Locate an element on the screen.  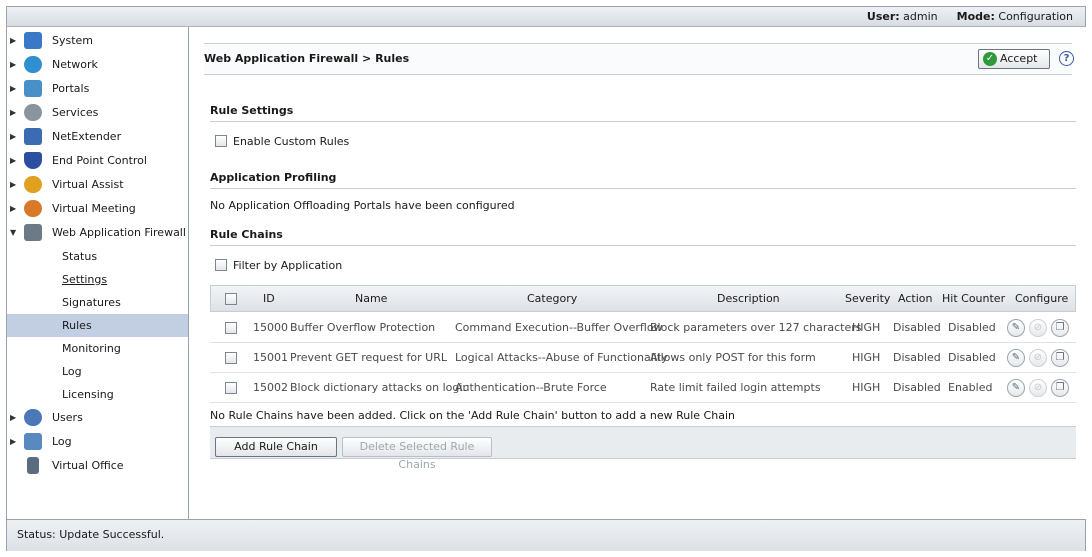
accept-button: ✓ Accept is located at coordinates (1014, 59).